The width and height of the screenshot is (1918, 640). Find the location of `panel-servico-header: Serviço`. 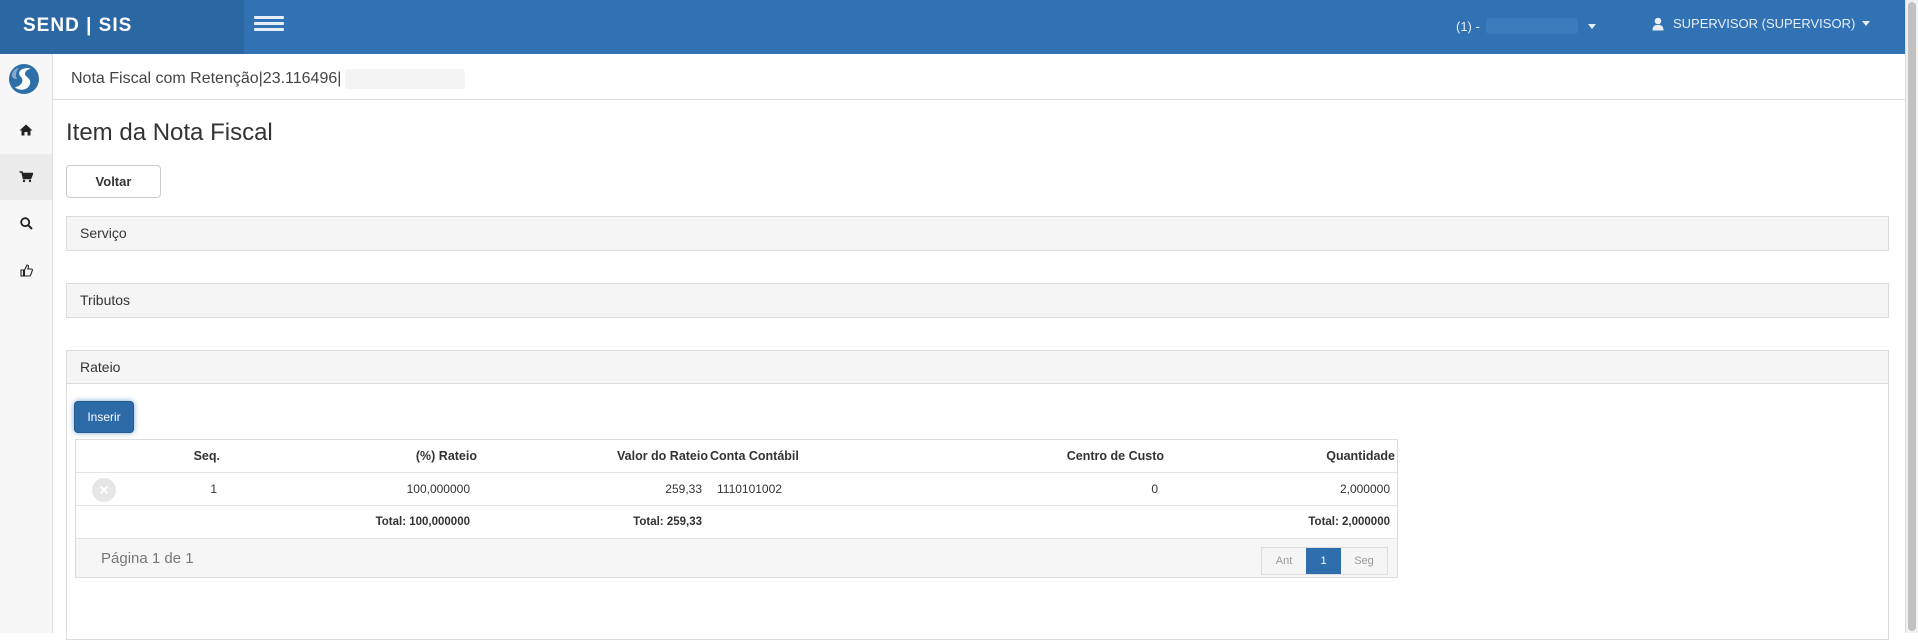

panel-servico-header: Serviço is located at coordinates (977, 233).